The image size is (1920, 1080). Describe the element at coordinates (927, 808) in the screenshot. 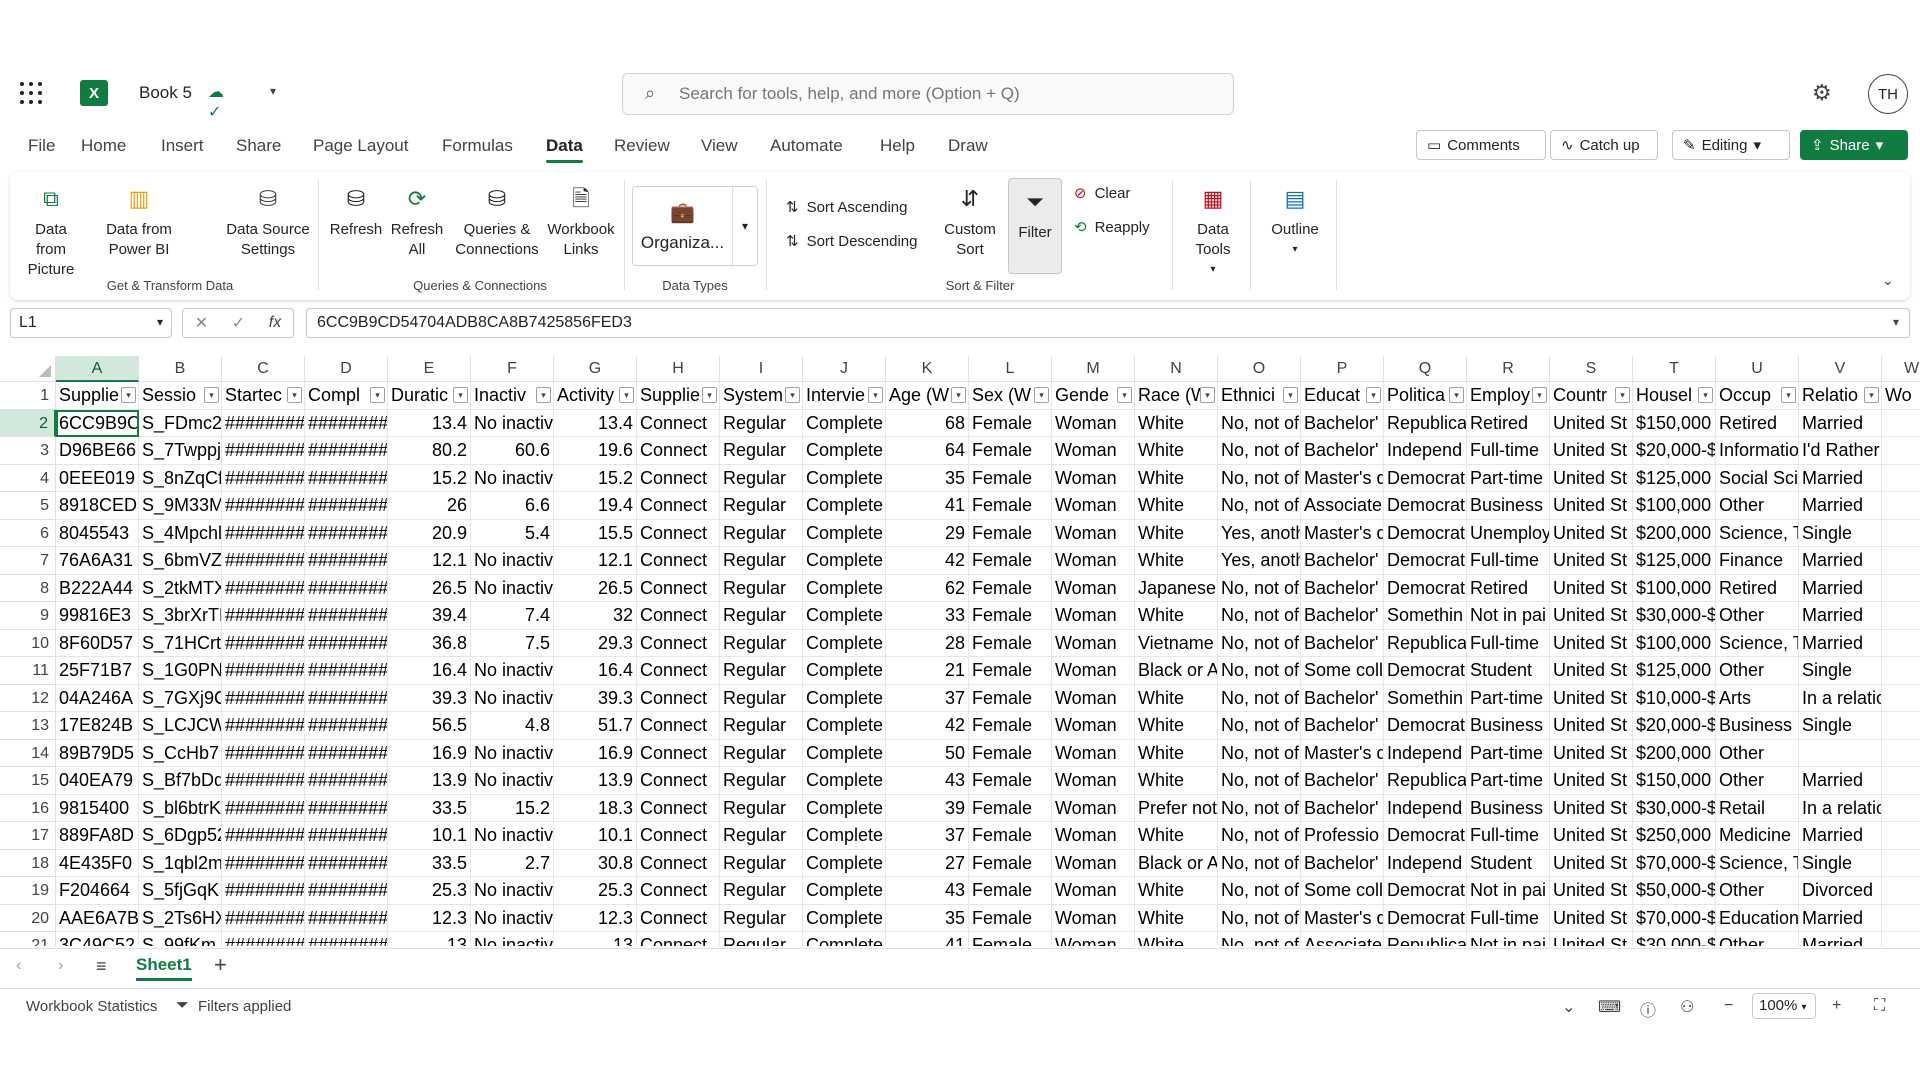

I see `grid-cell: 39` at that location.